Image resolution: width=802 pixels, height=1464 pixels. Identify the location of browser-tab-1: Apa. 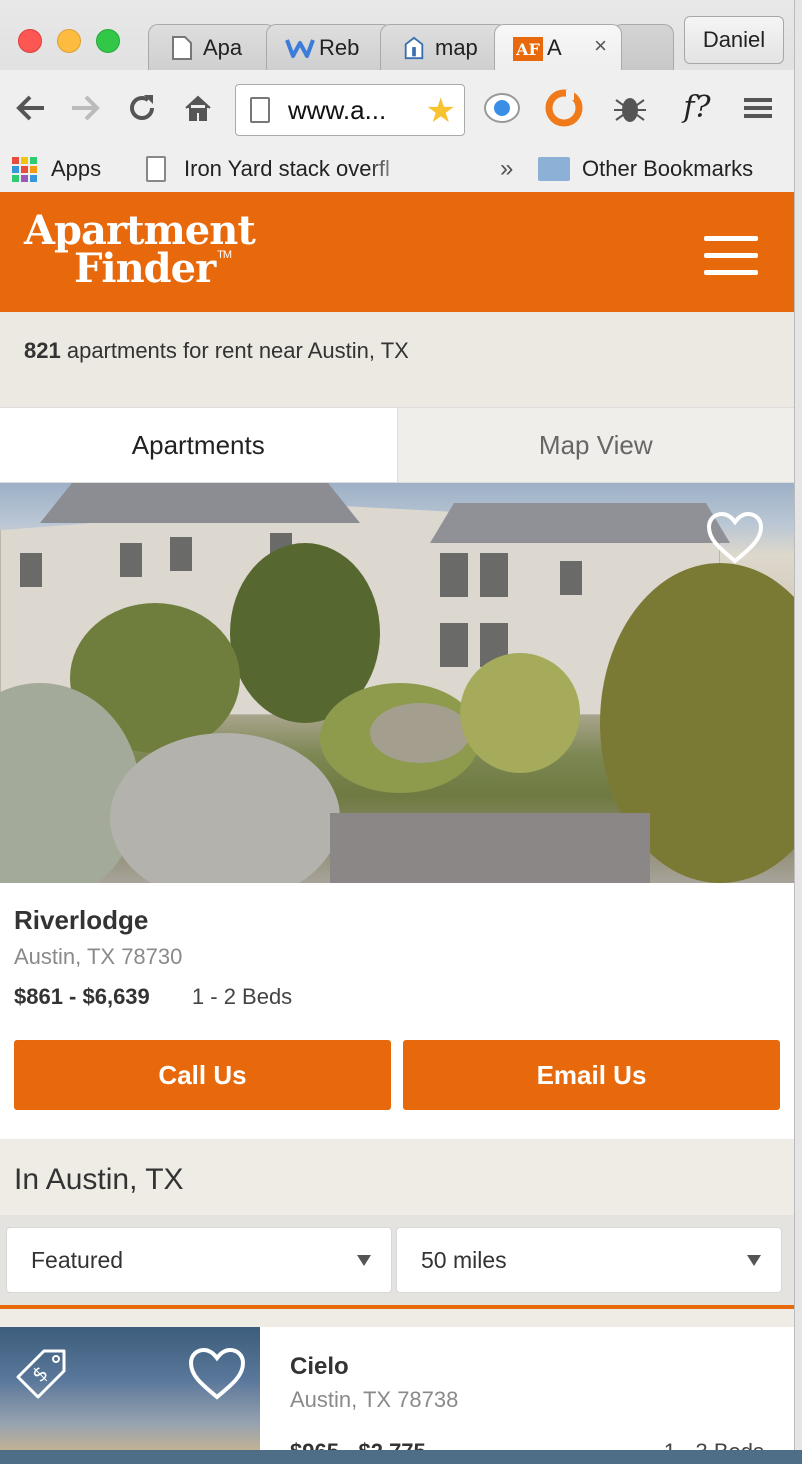
(212, 47).